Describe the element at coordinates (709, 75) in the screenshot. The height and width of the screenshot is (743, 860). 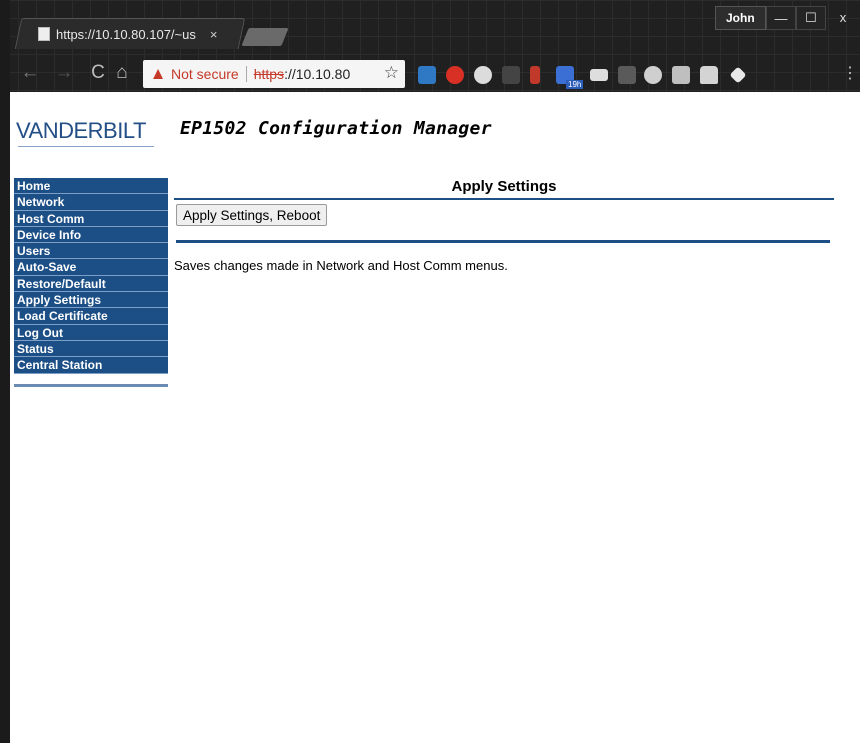
I see `extension-cloud-icon` at that location.